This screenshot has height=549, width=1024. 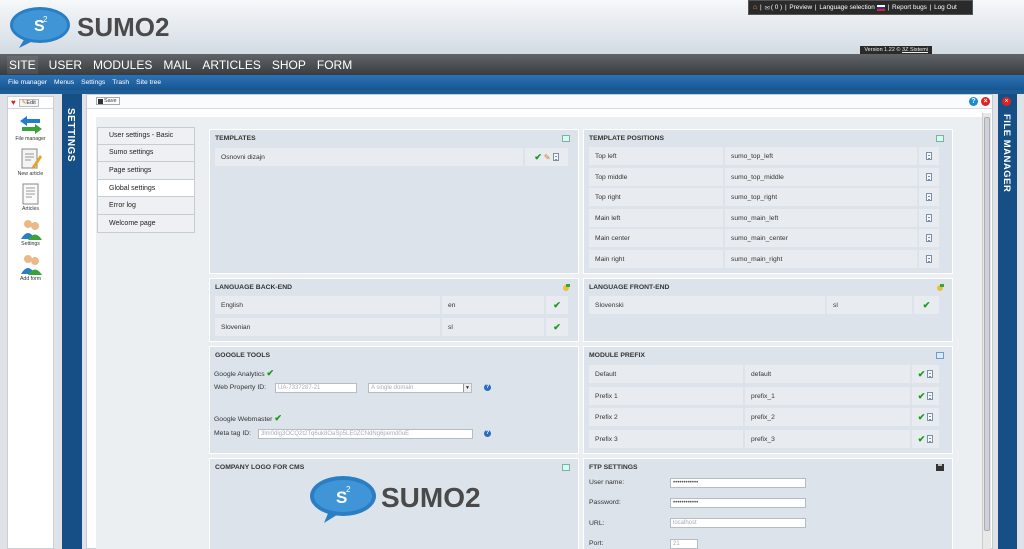 I want to click on edit-icon: ✎, so click(x=547, y=157).